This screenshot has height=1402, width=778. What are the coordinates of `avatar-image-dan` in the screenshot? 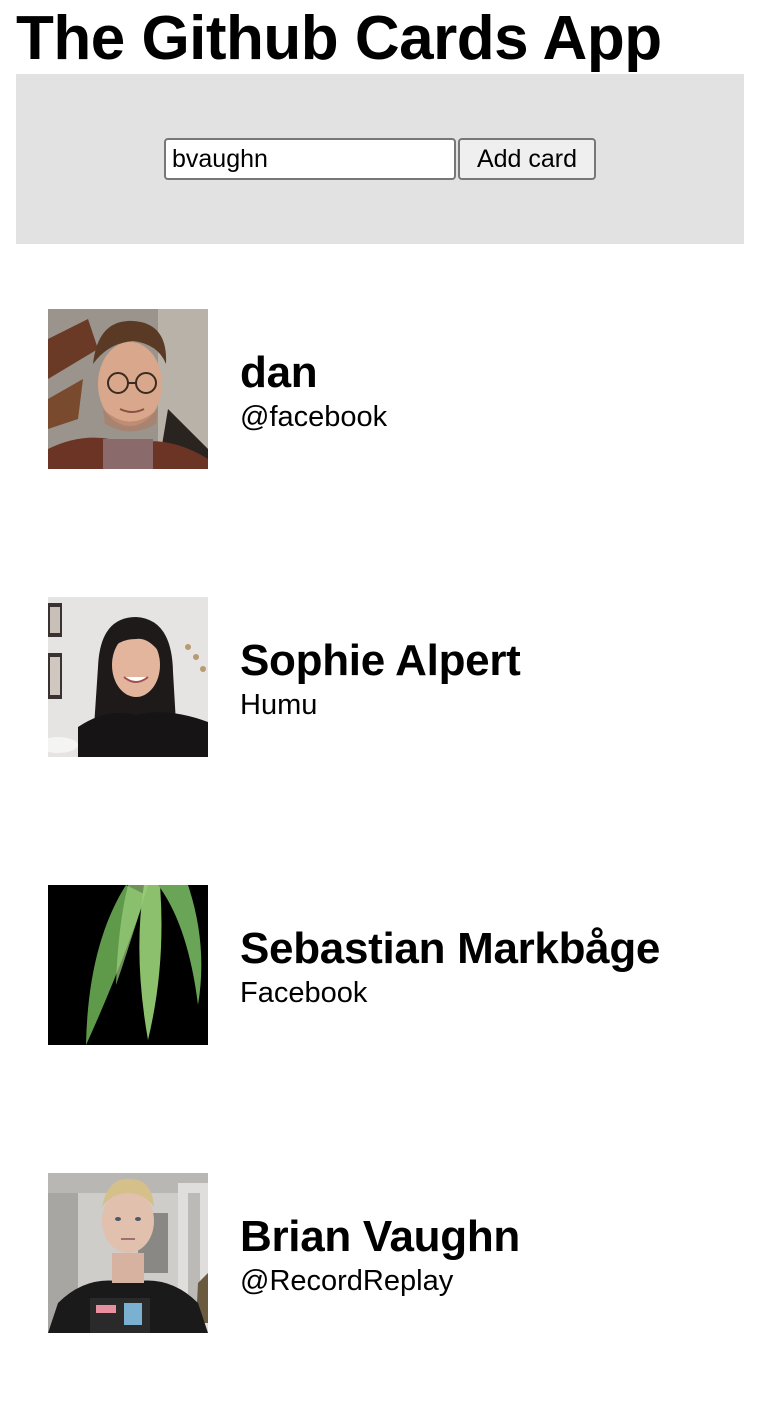 It's located at (128, 389).